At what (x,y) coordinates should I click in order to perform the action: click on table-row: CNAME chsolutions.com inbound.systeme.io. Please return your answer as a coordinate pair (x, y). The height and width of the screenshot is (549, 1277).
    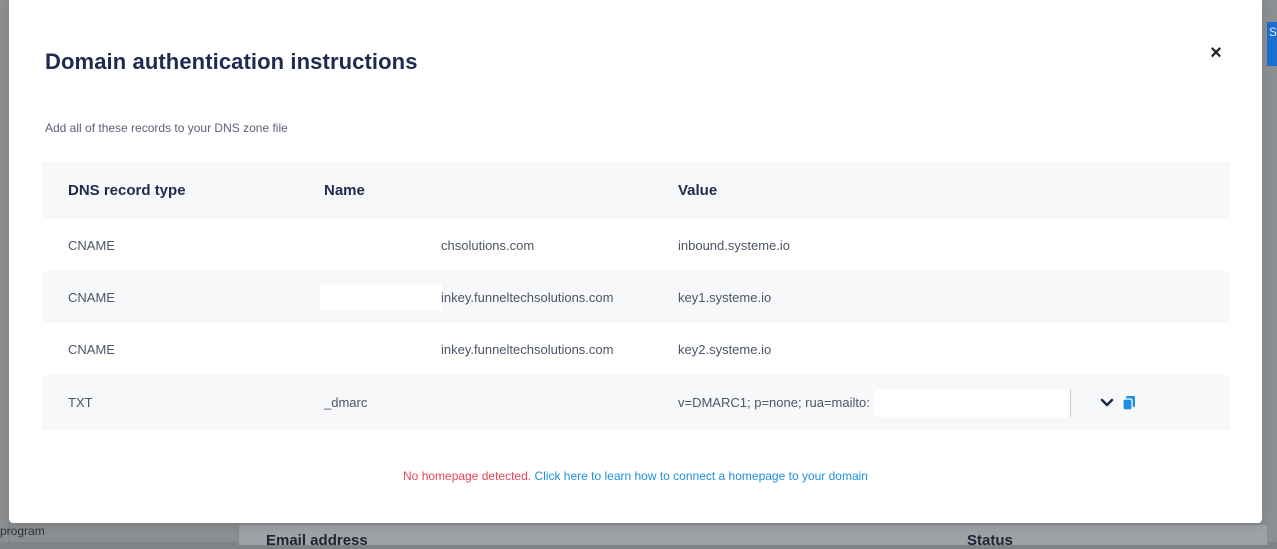
    Looking at the image, I should click on (636, 245).